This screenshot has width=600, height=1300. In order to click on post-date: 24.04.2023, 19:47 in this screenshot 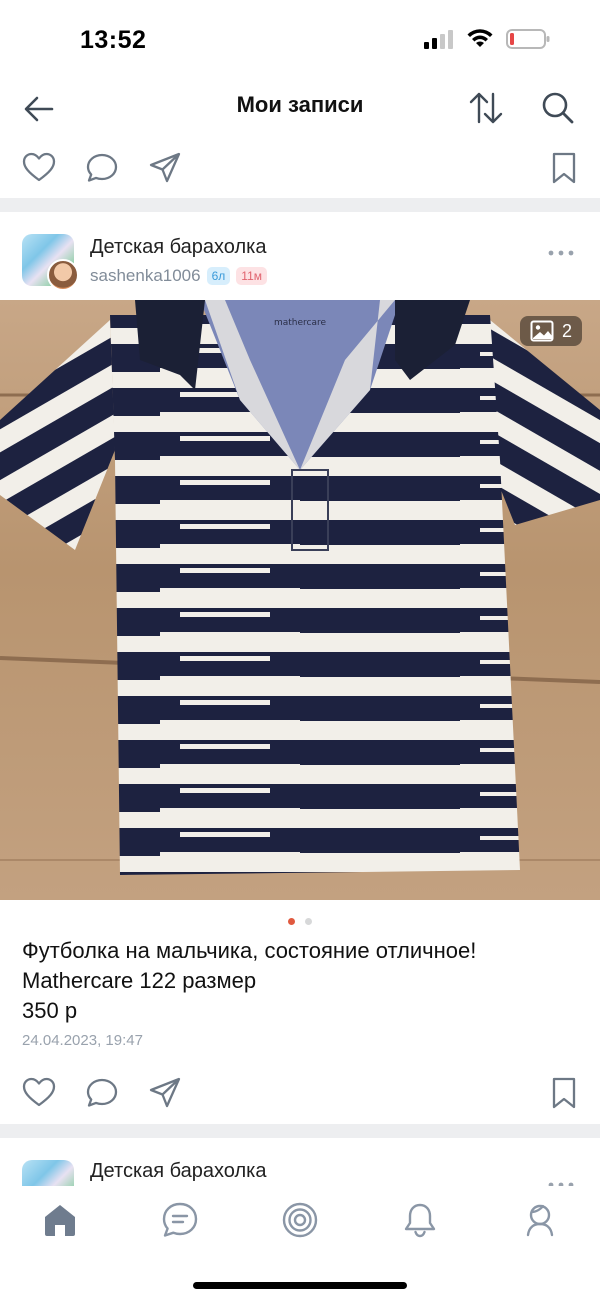, I will do `click(82, 1040)`.